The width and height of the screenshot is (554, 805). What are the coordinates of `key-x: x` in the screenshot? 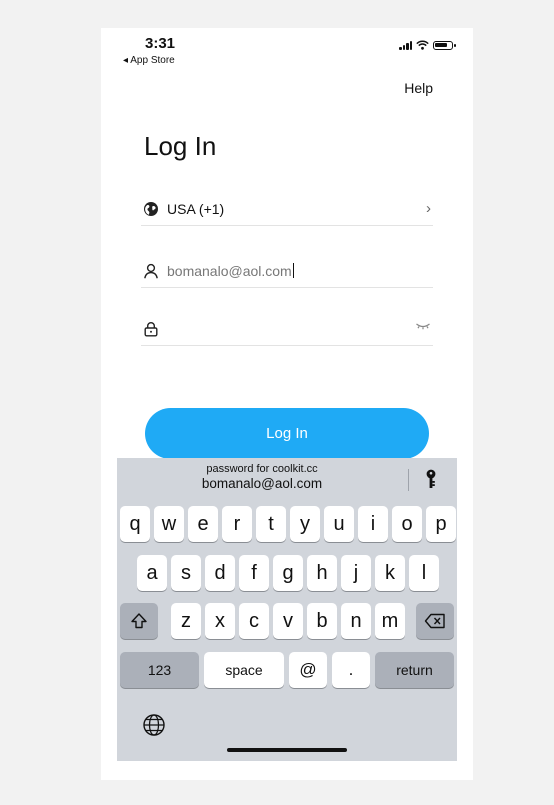 It's located at (220, 621).